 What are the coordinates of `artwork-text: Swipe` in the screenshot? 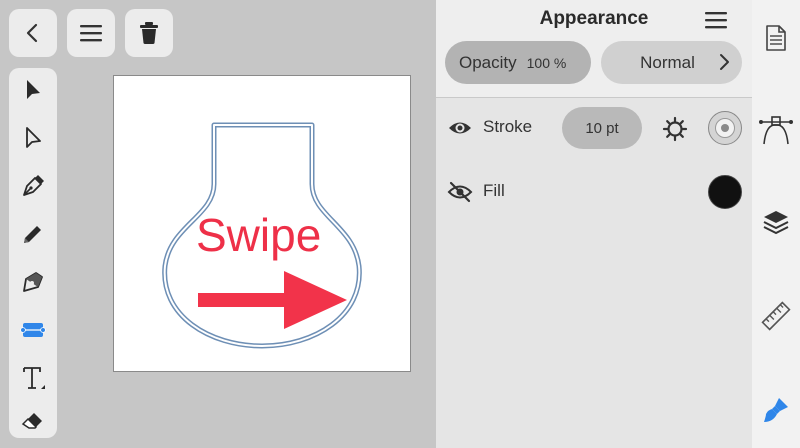 It's located at (259, 235).